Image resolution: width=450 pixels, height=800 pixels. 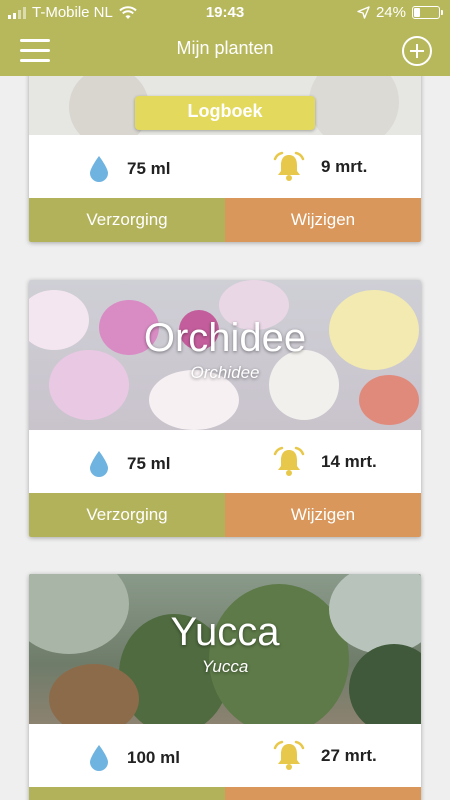 What do you see at coordinates (225, 338) in the screenshot?
I see `plant-name: Orchidee` at bounding box center [225, 338].